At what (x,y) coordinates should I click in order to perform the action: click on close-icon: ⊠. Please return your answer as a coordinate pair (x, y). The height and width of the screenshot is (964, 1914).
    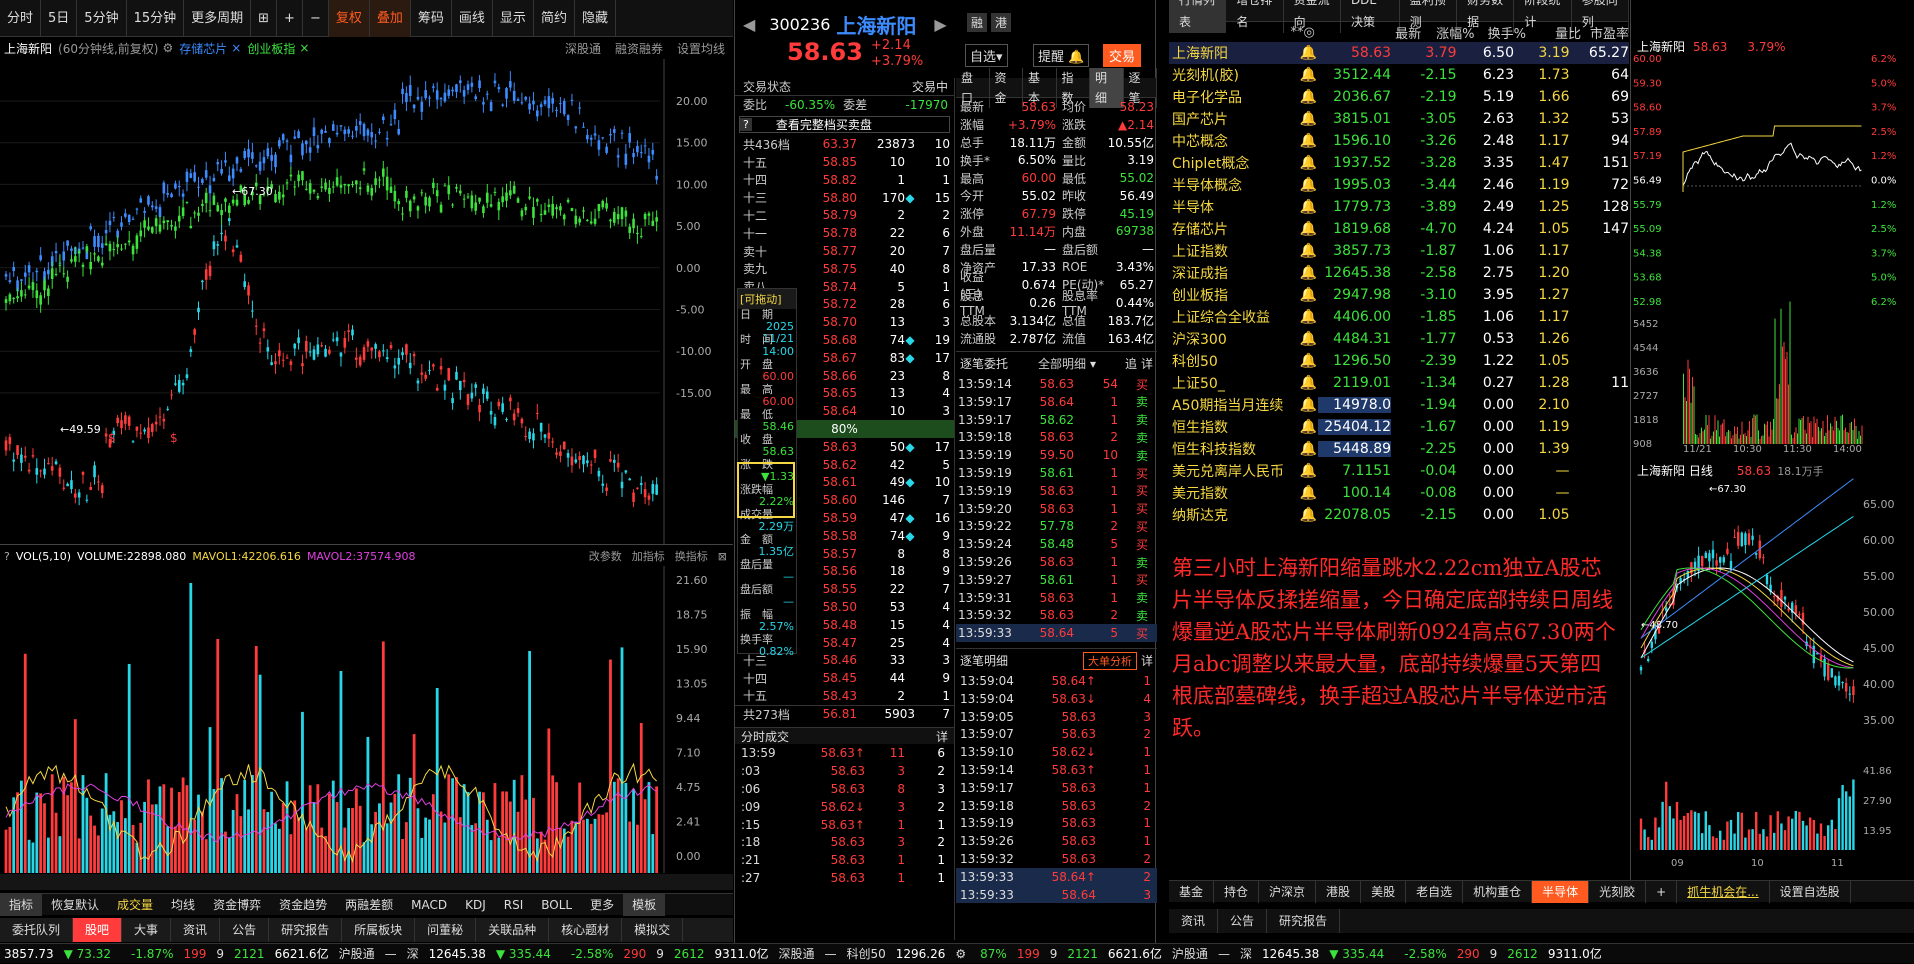
    Looking at the image, I should click on (722, 556).